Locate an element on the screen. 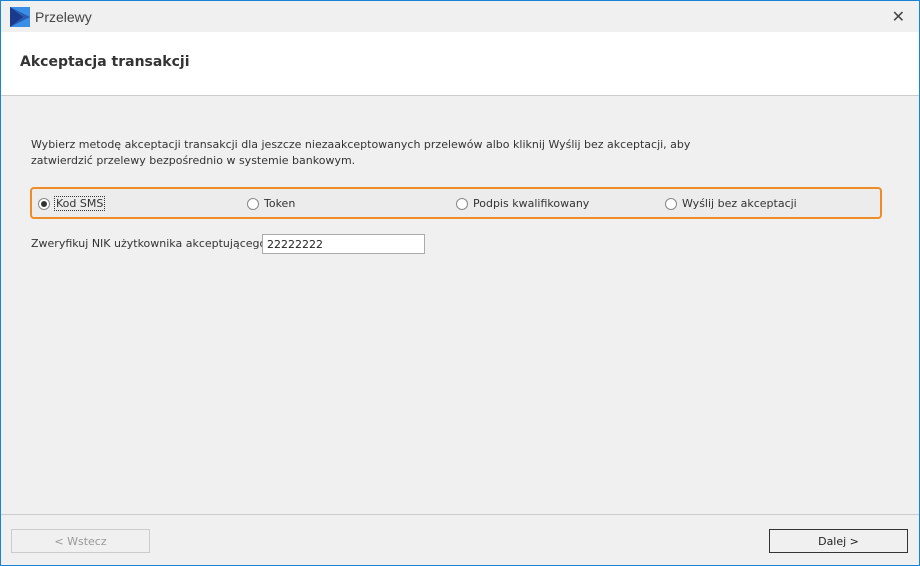  page-title: Akceptacja transakcji is located at coordinates (105, 62).